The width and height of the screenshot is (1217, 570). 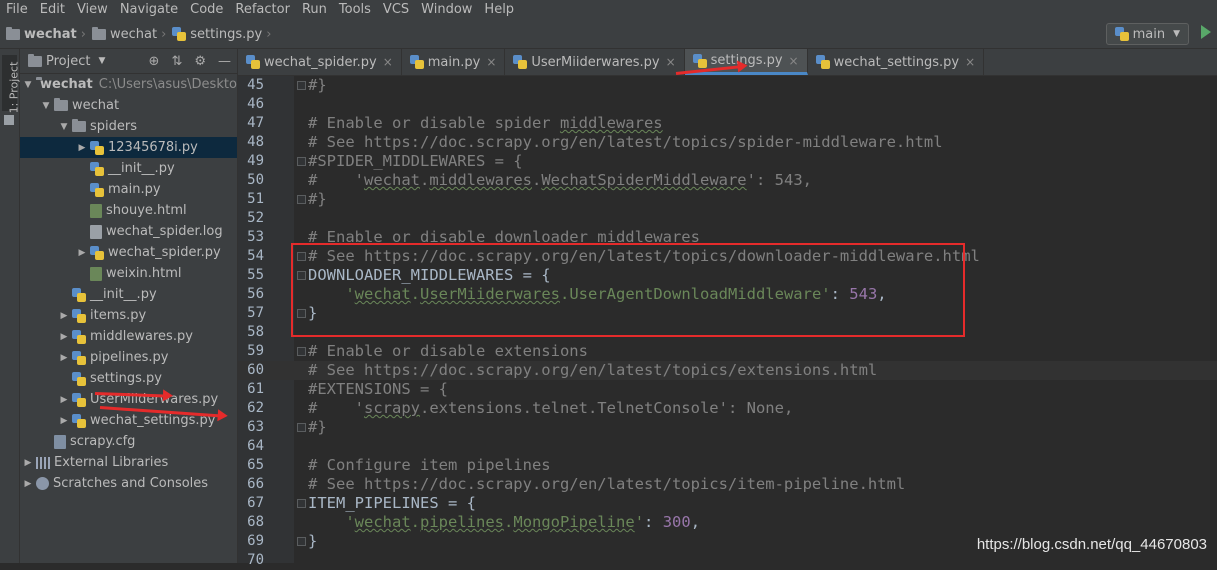 I want to click on chevron-right-icon: ›, so click(x=269, y=34).